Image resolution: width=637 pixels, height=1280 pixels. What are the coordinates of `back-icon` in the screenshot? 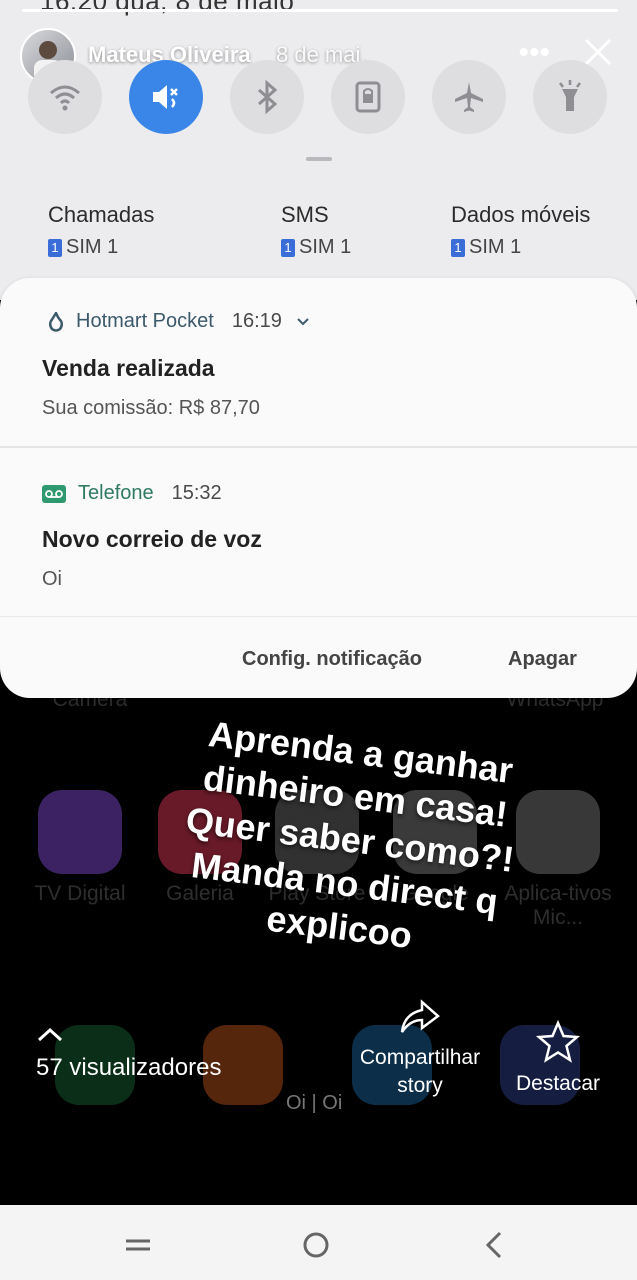 It's located at (494, 1245).